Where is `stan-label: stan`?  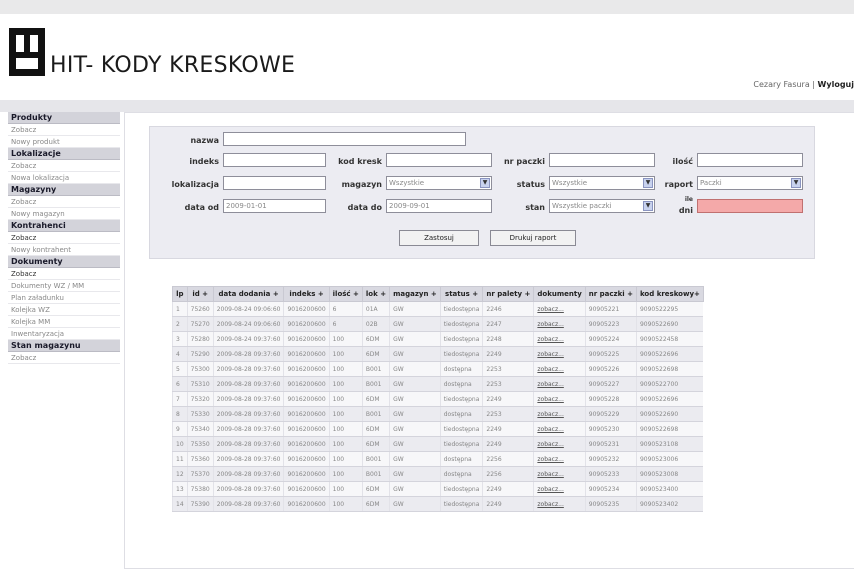 stan-label: stan is located at coordinates (535, 207).